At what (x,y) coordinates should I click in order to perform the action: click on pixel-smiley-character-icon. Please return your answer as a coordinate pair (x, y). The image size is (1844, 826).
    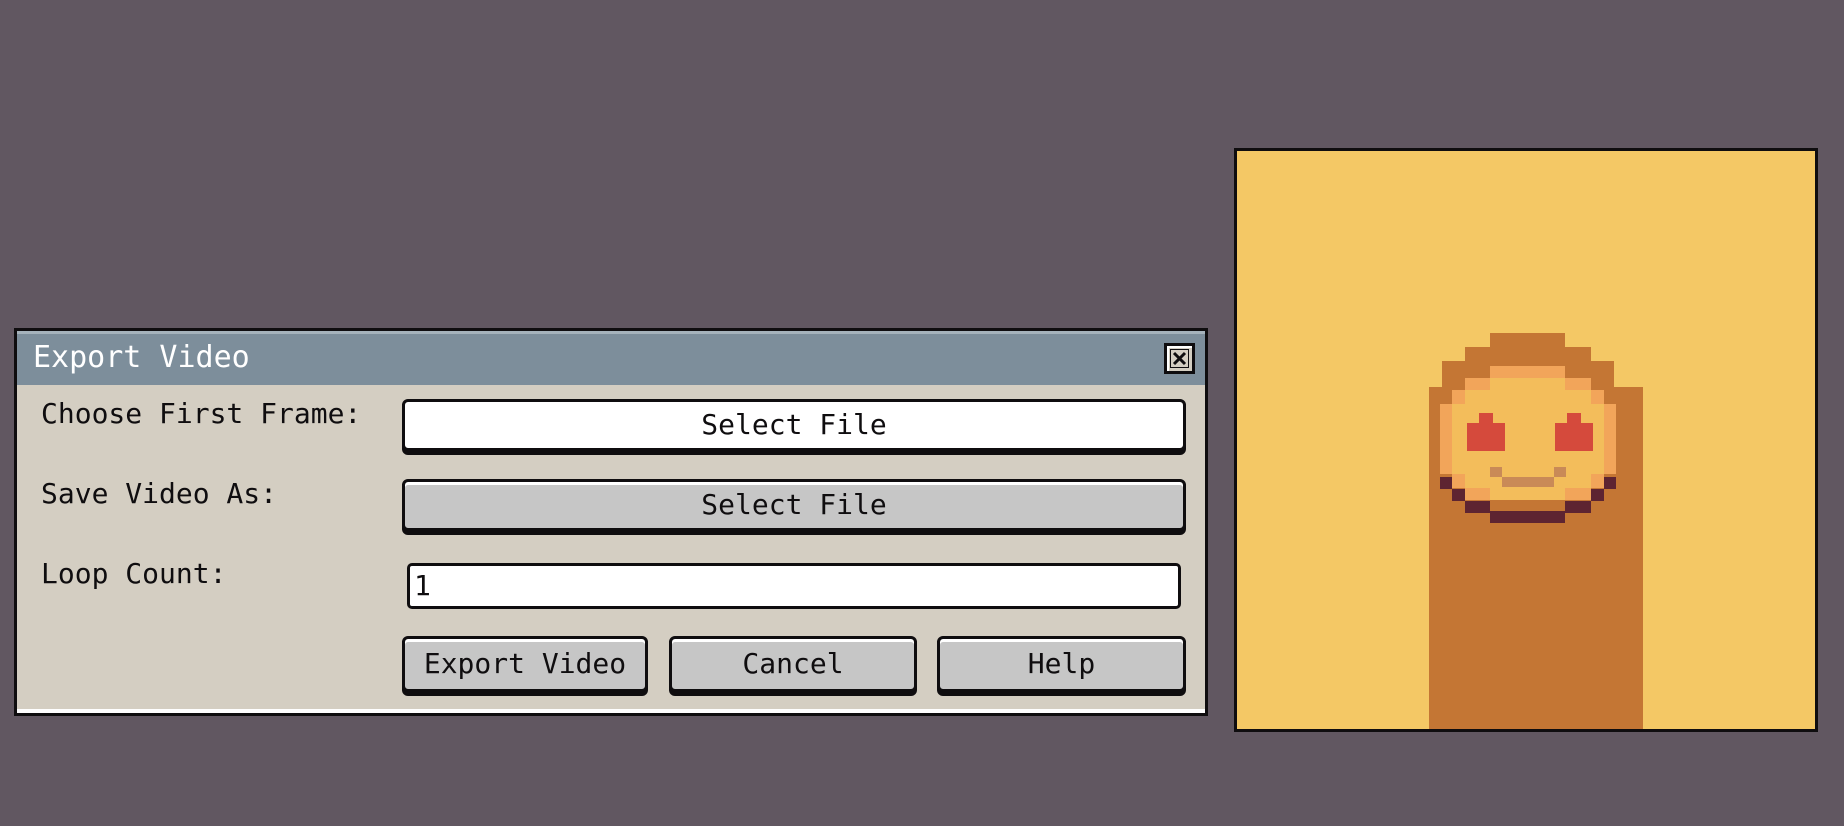
    Looking at the image, I should click on (1536, 531).